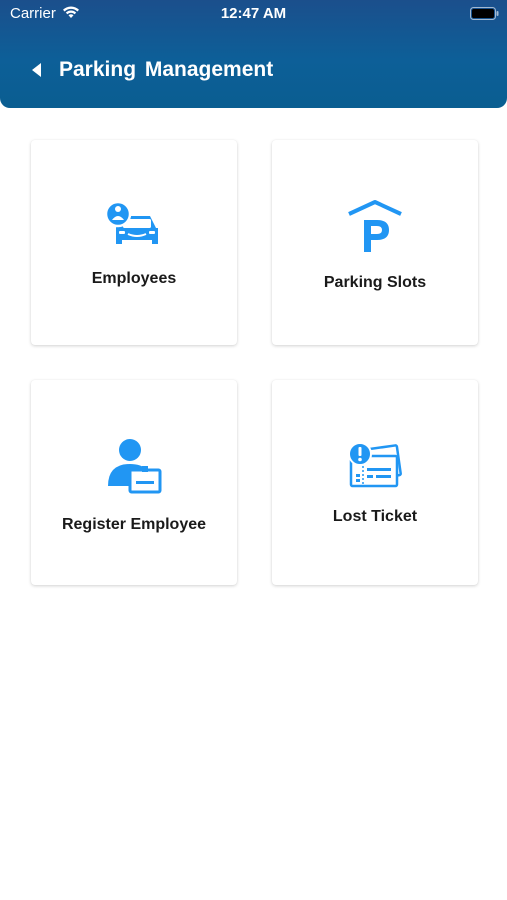 This screenshot has height=900, width=507. Describe the element at coordinates (134, 524) in the screenshot. I see `register-employee-label: Register Employee` at that location.